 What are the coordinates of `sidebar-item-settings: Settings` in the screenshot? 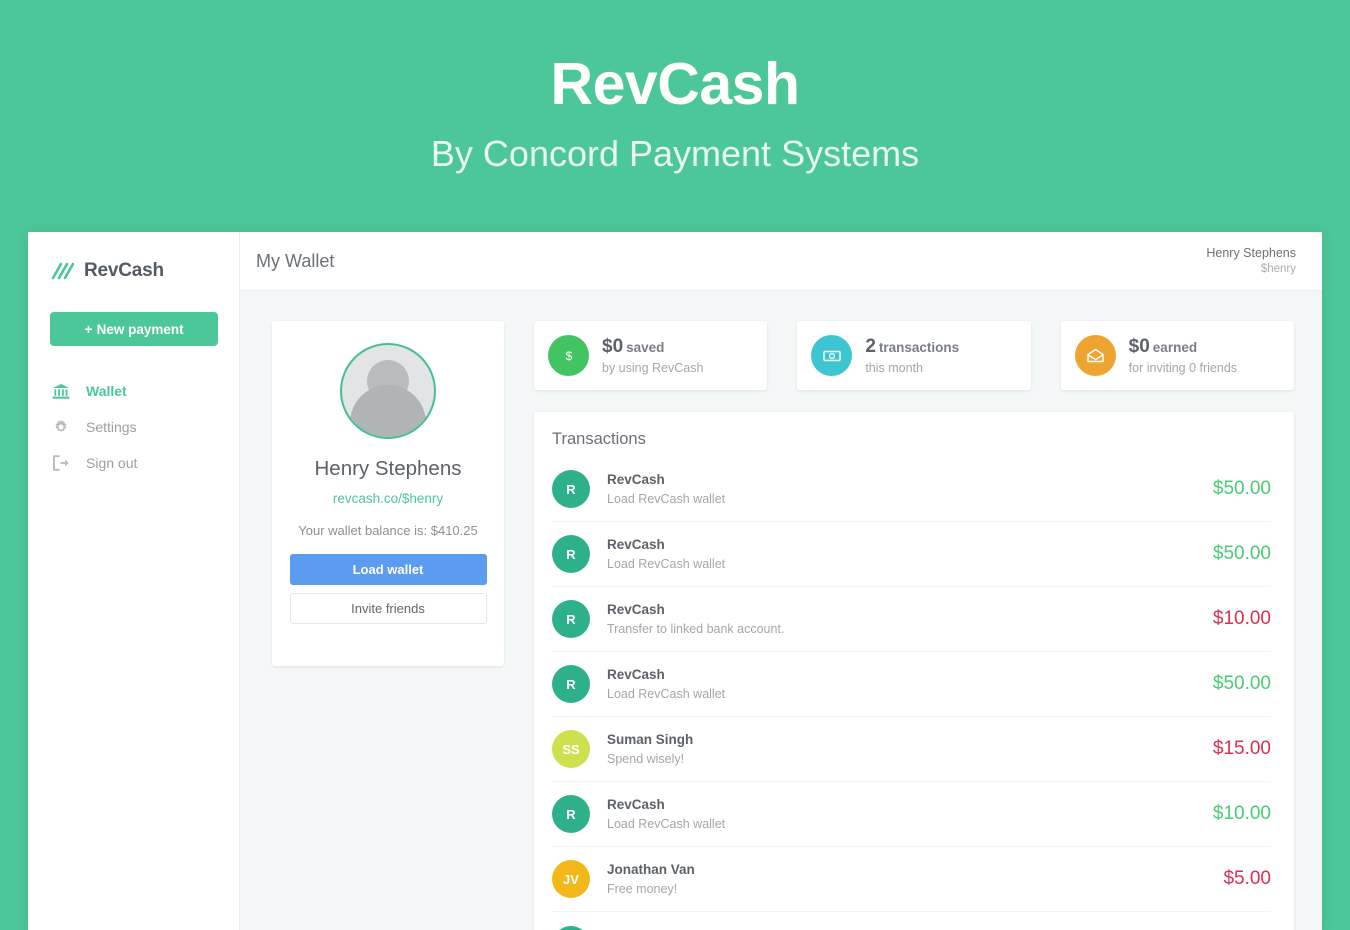 It's located at (133, 427).